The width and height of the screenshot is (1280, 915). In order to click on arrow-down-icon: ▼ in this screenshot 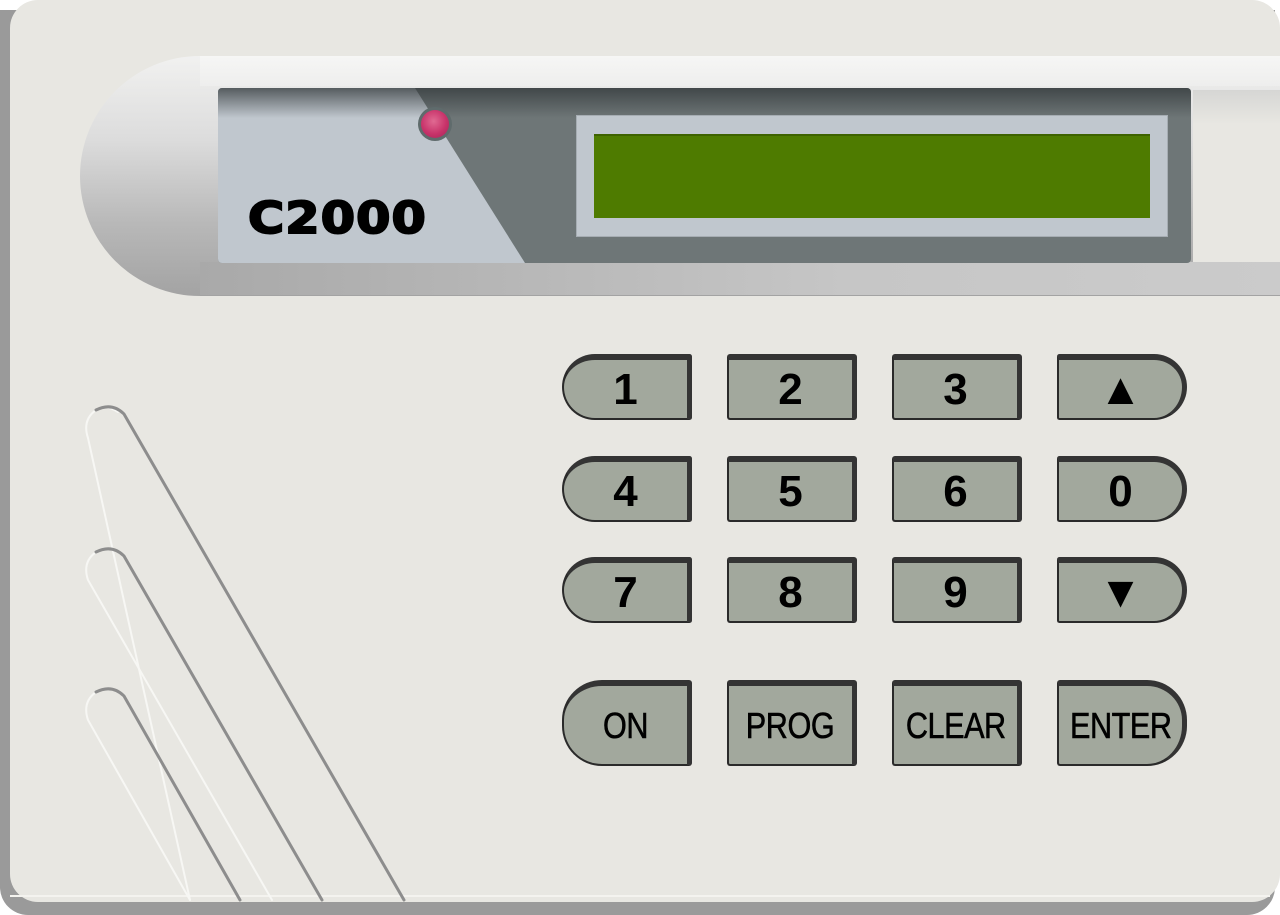, I will do `click(1120, 592)`.